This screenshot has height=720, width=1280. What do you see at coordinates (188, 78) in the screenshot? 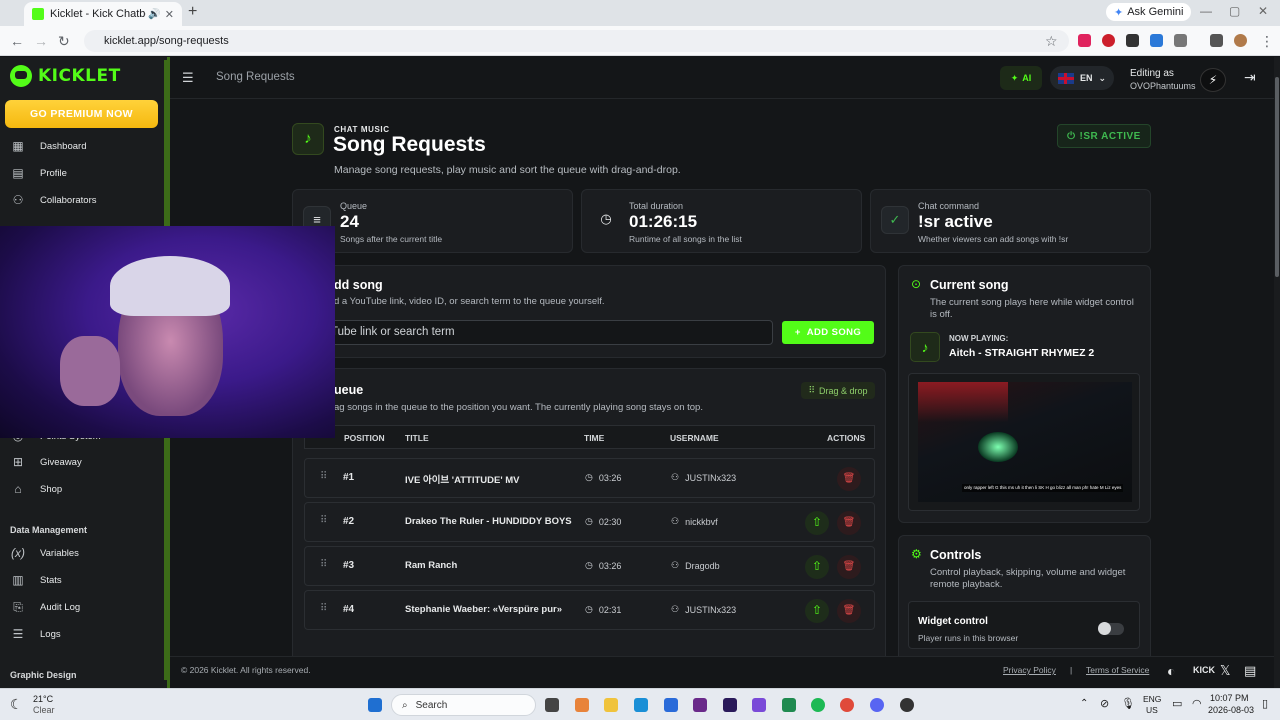
I see `menu-toggle-icon: ☰` at bounding box center [188, 78].